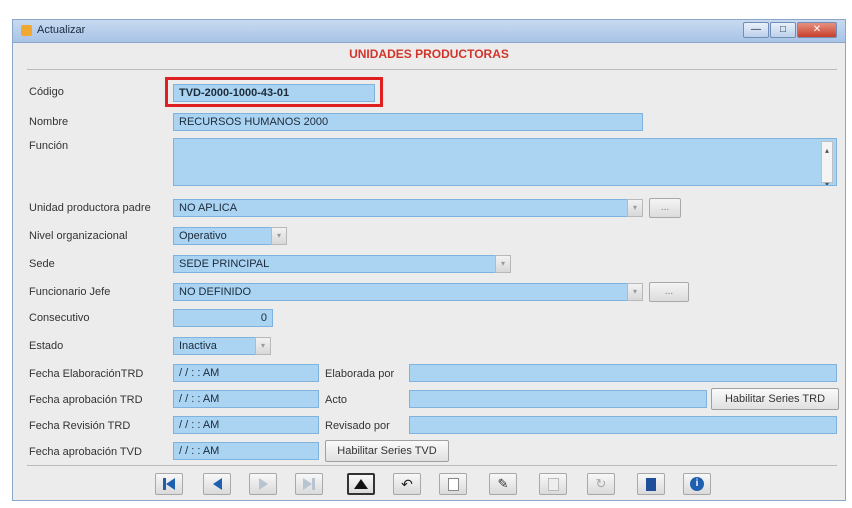 The height and width of the screenshot is (508, 852). I want to click on app-icon, so click(26, 30).